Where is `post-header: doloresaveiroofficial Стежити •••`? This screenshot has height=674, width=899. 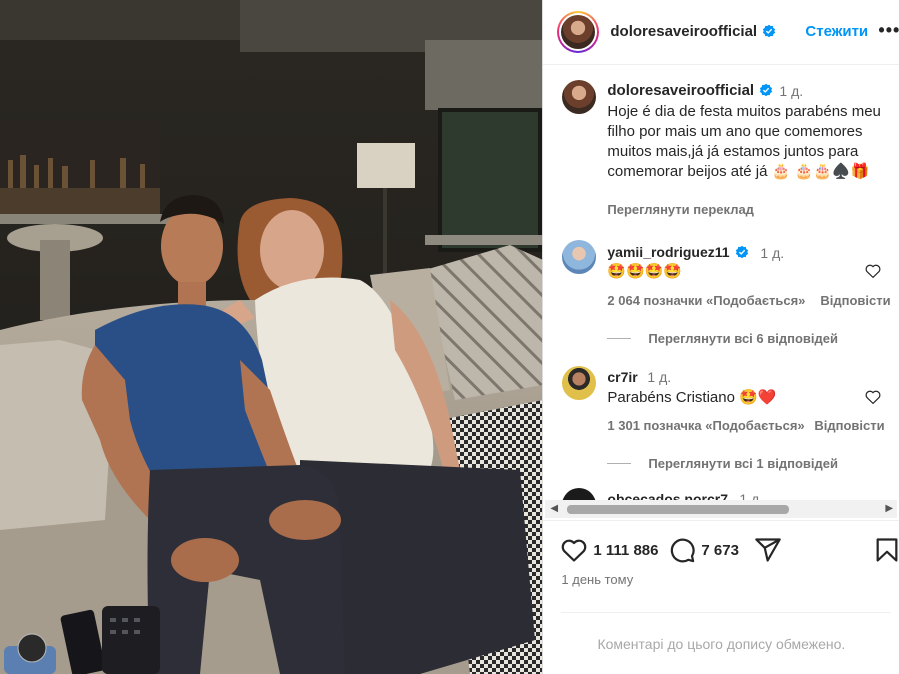 post-header: doloresaveiroofficial Стежити ••• is located at coordinates (721, 32).